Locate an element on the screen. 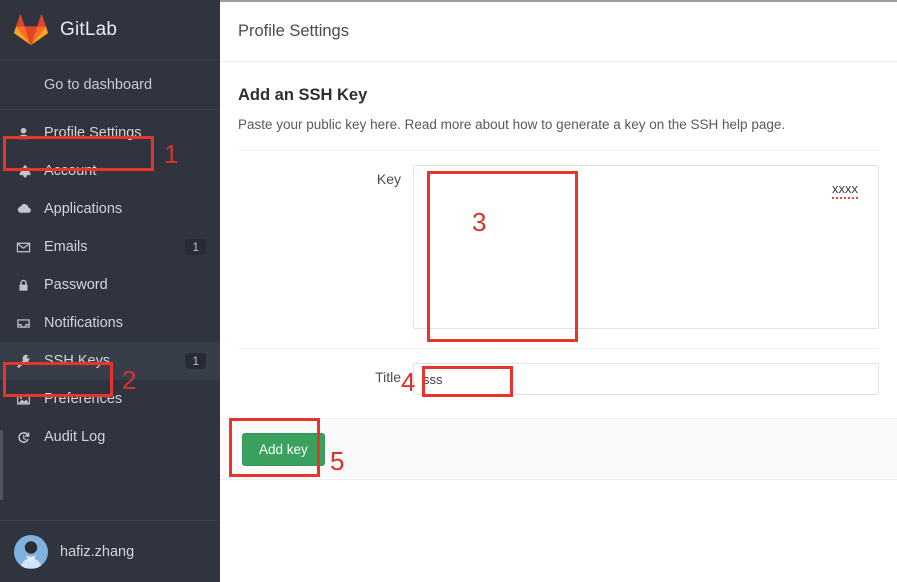 Image resolution: width=897 pixels, height=582 pixels. sidebar-item-label: Account is located at coordinates (70, 171).